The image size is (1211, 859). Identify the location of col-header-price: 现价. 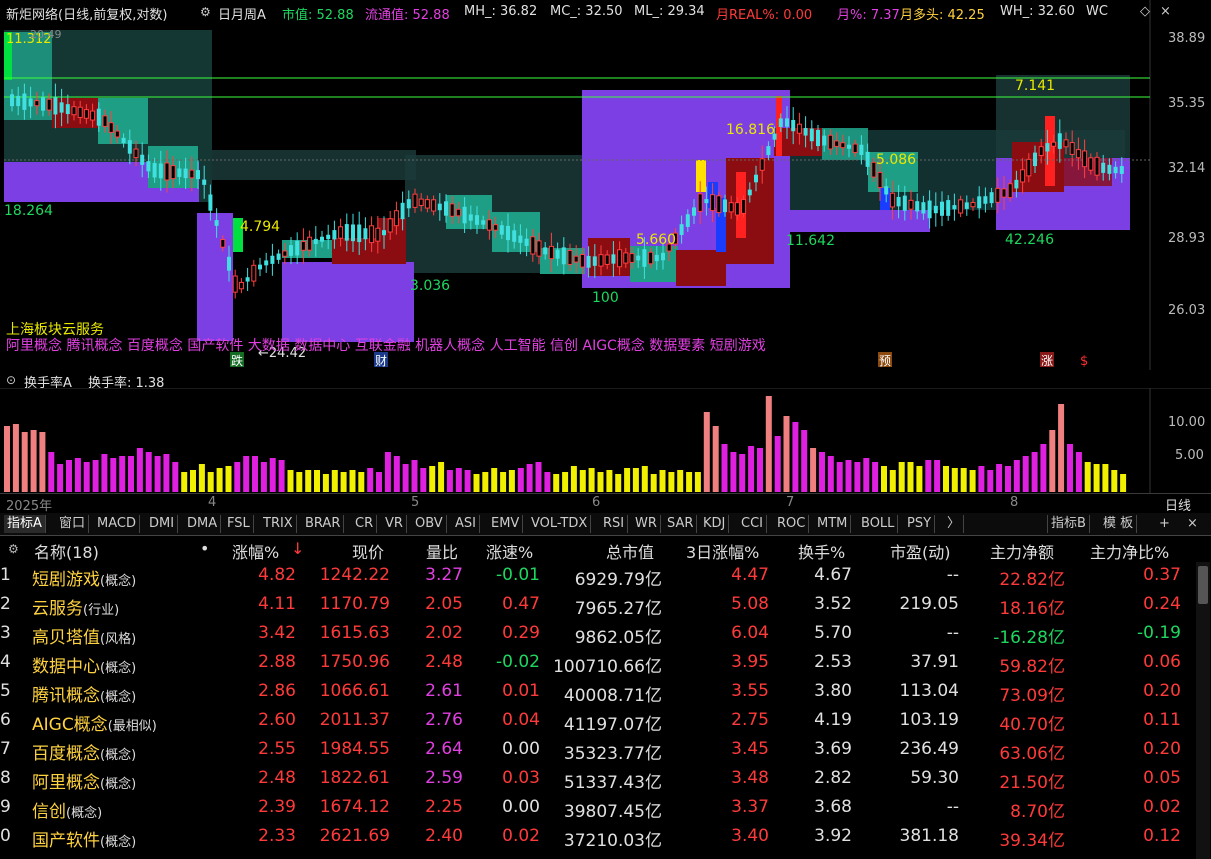
(368, 551).